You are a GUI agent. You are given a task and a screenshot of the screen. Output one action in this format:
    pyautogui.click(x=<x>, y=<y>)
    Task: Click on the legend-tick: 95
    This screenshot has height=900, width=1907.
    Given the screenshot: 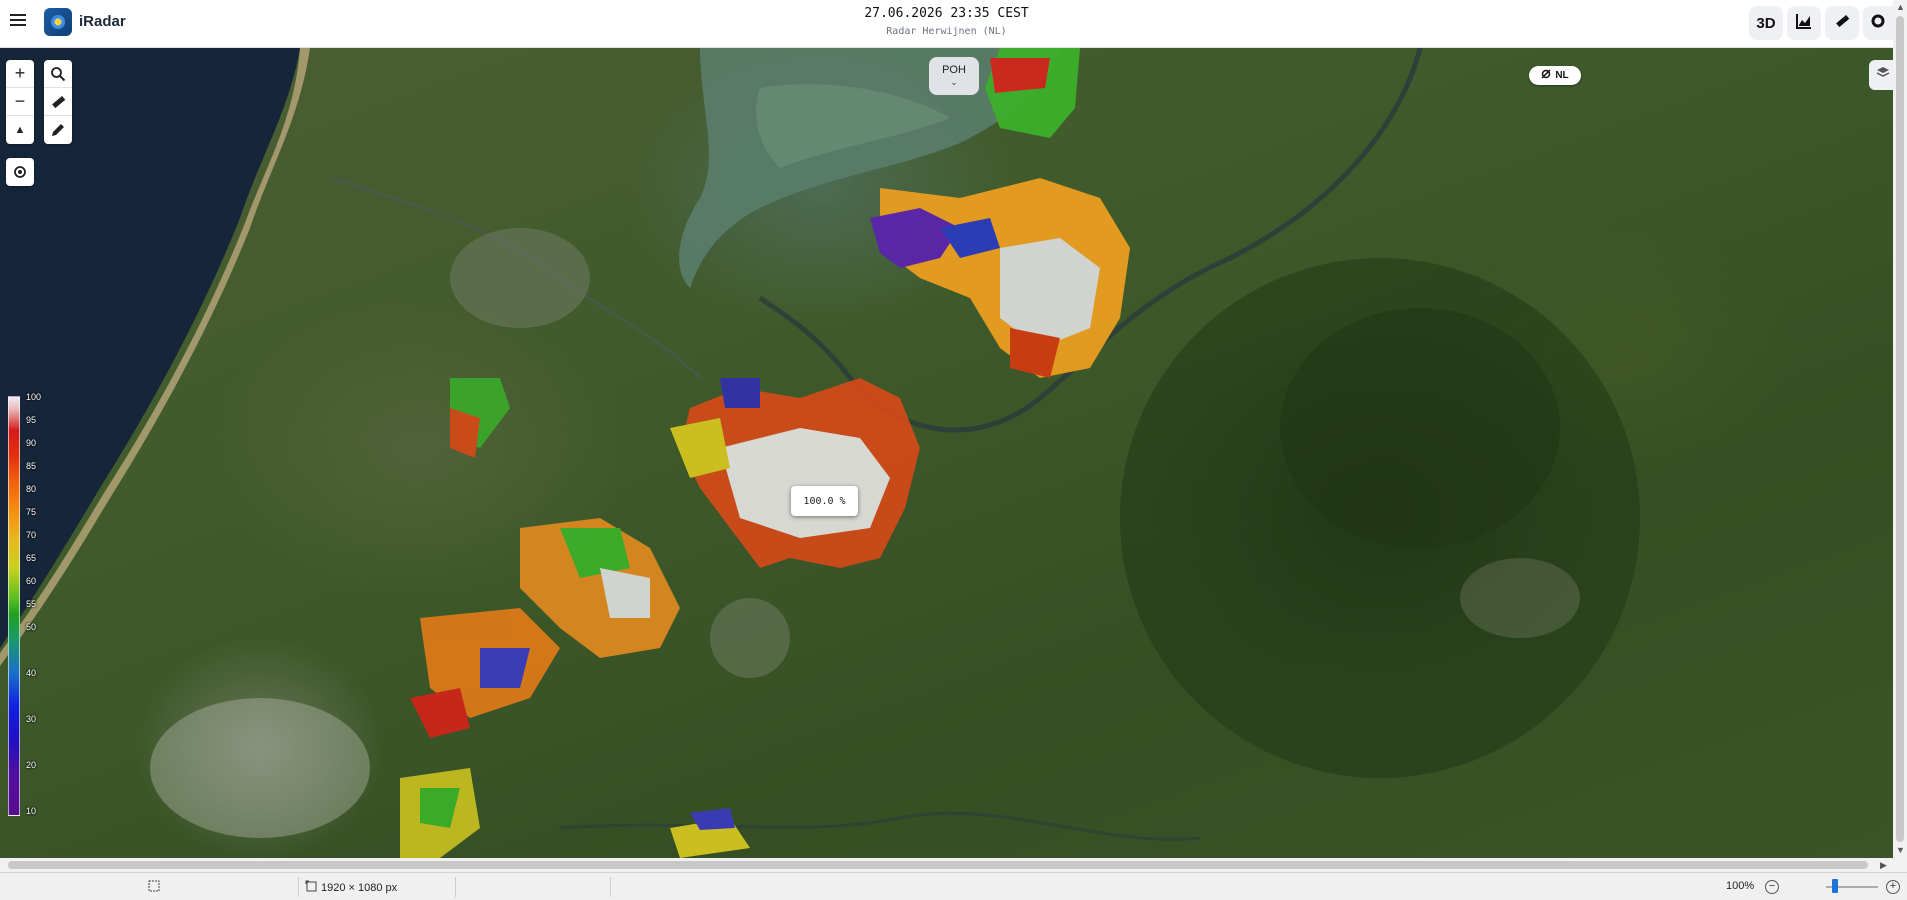 What is the action you would take?
    pyautogui.click(x=31, y=420)
    